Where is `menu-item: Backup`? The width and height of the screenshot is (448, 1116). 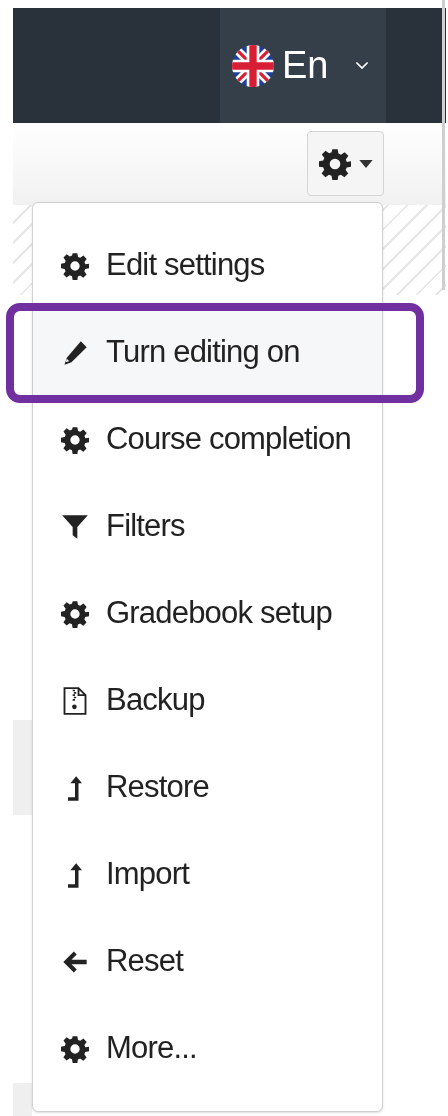 menu-item: Backup is located at coordinates (155, 700).